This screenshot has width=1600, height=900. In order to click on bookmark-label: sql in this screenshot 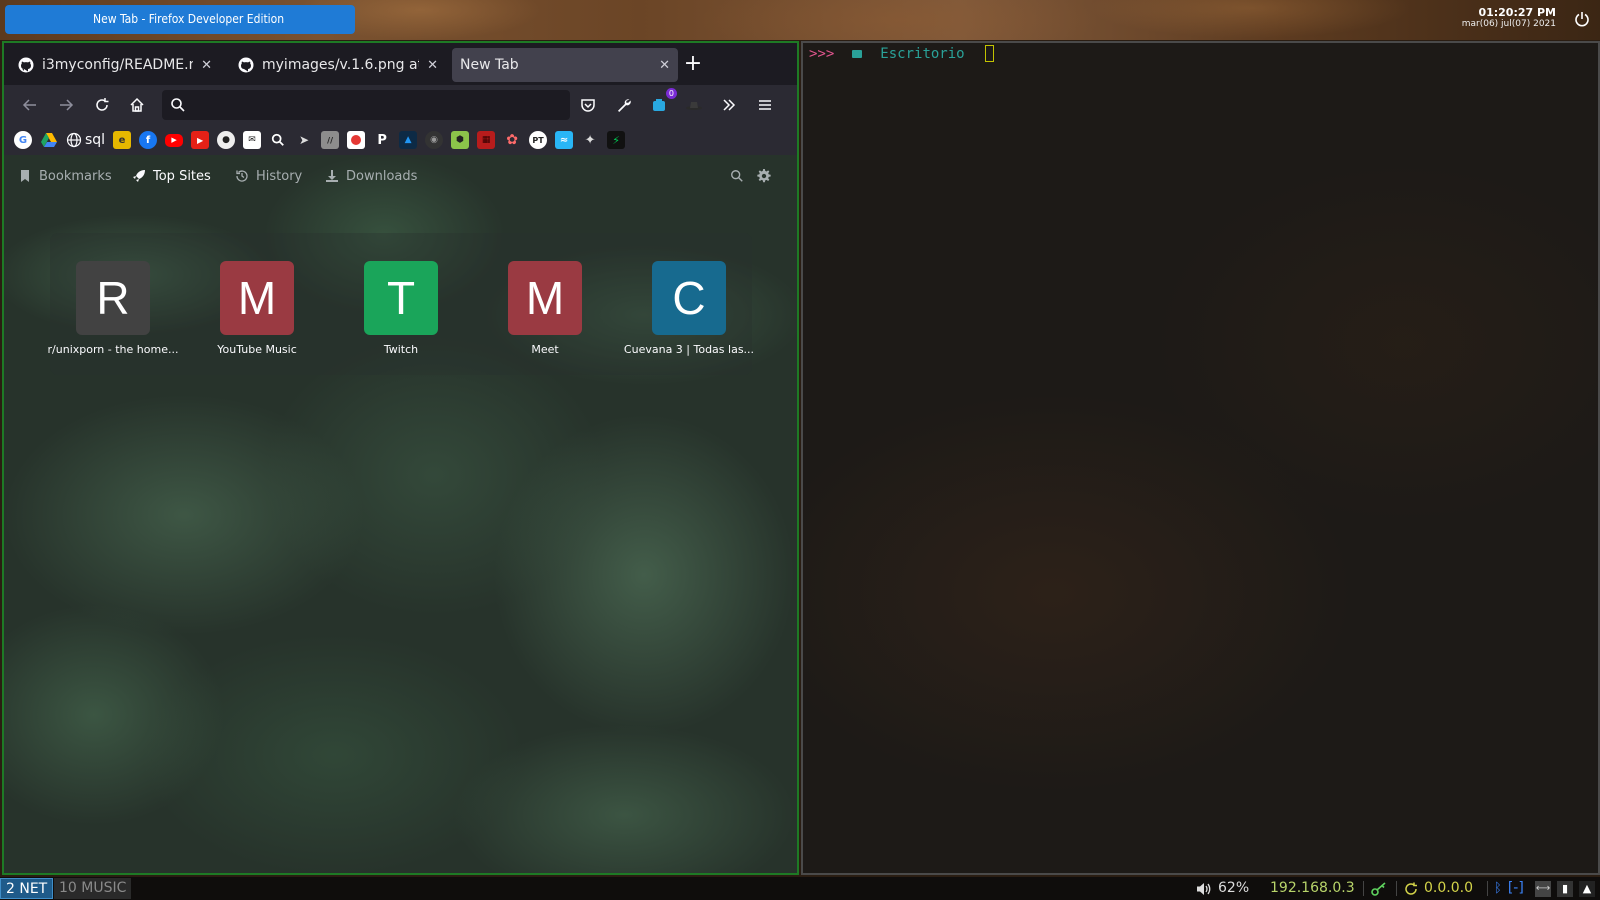, I will do `click(95, 140)`.